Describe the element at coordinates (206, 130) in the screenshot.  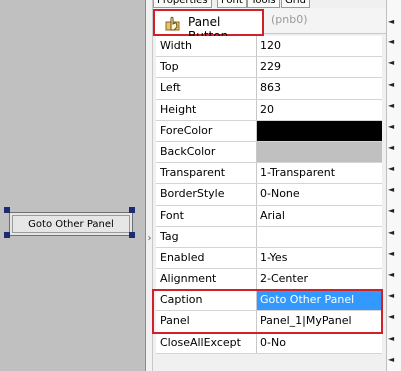
I see `property-name: ForeColor` at that location.